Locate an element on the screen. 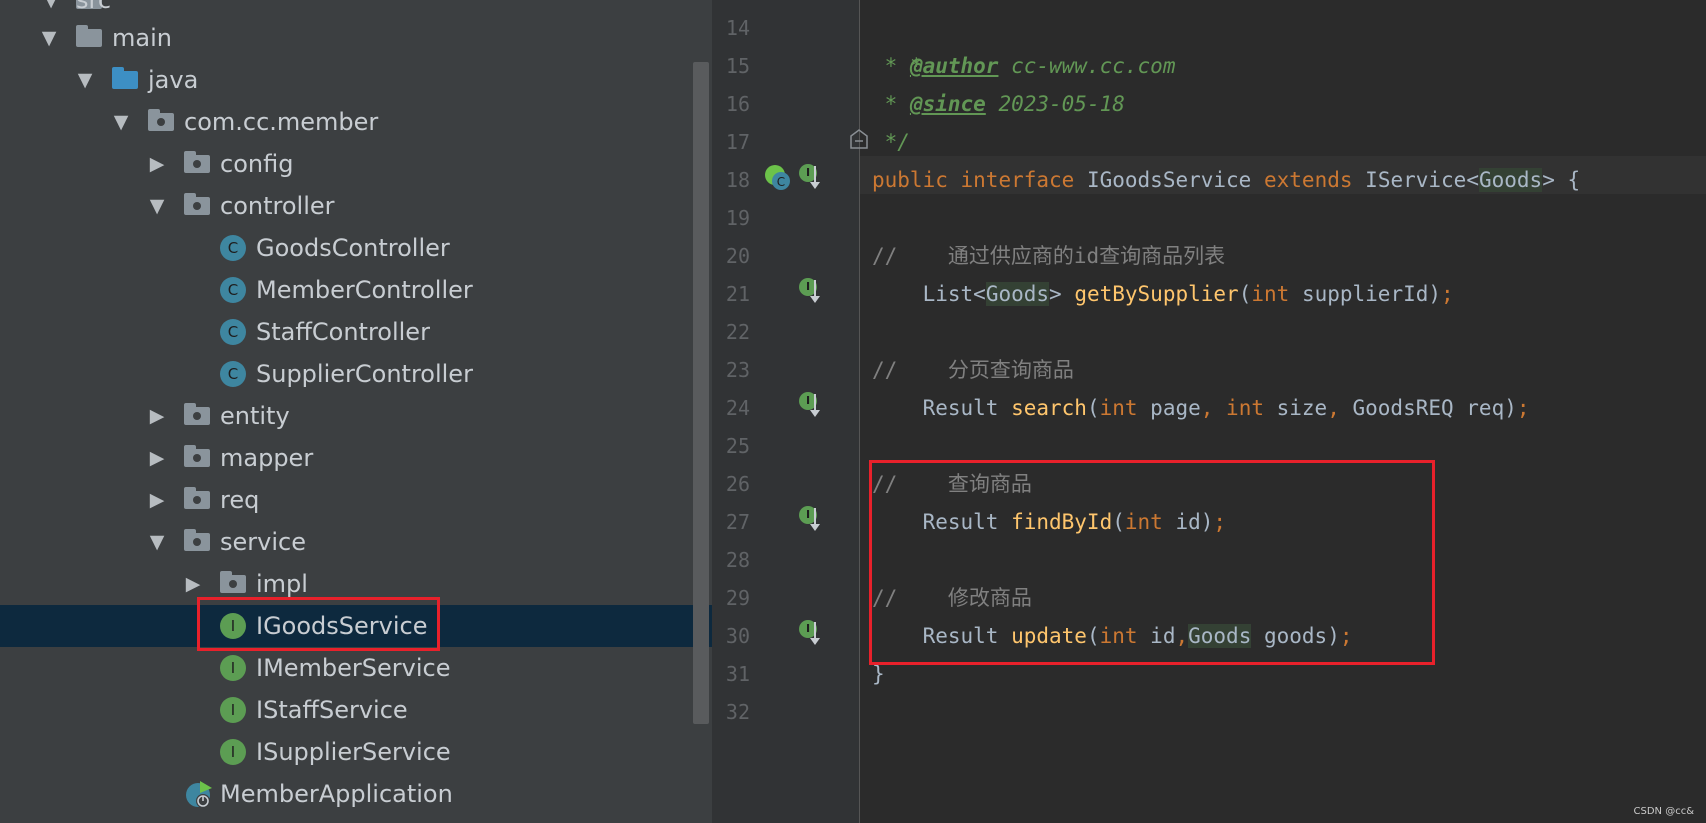 This screenshot has height=823, width=1706. tree-item-label: config is located at coordinates (257, 164).